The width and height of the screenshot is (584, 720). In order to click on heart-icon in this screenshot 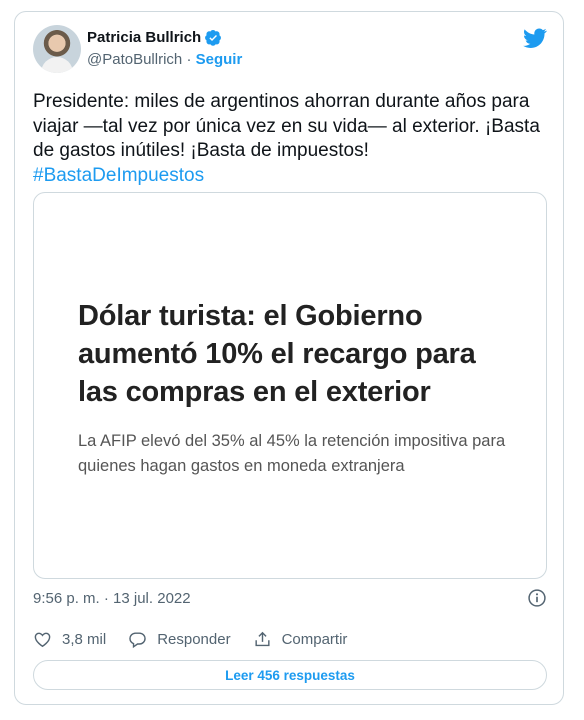, I will do `click(42, 640)`.